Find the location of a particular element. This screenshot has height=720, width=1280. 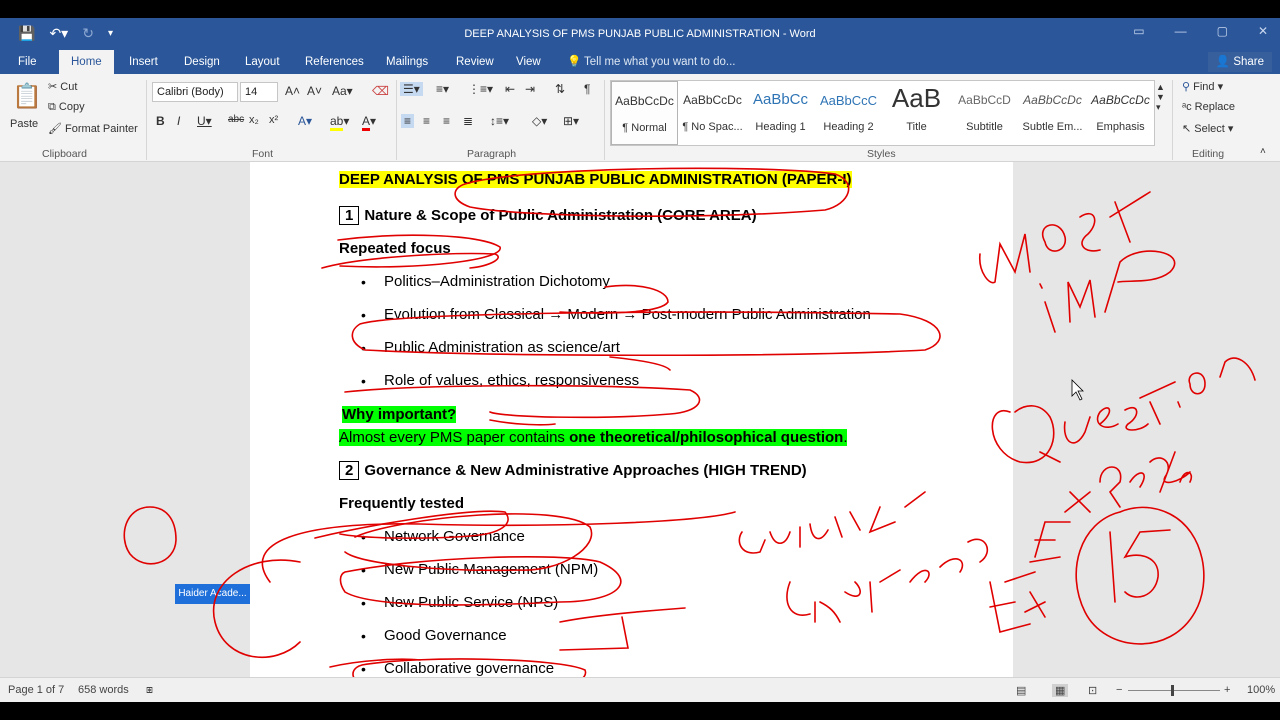

align-left-icon: ≡ is located at coordinates (408, 121).